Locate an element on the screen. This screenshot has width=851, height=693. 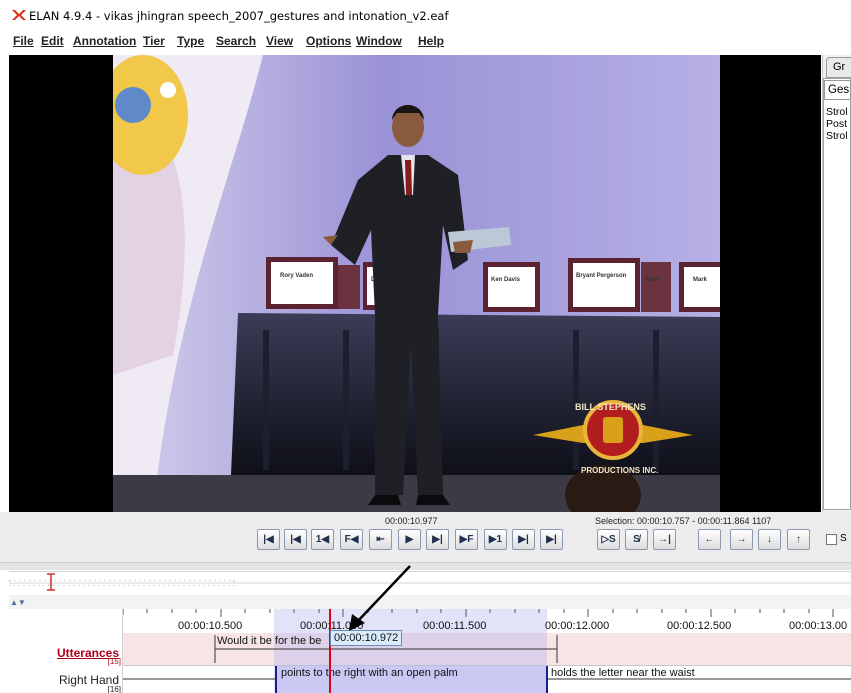
tier-count: [16] is located at coordinates (114, 689).